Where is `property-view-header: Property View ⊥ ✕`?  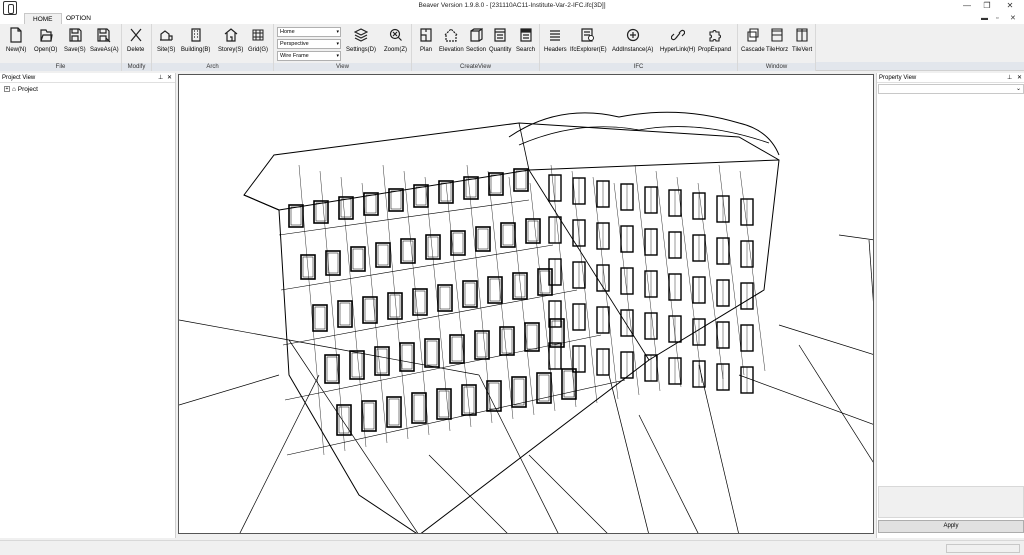
property-view-header: Property View ⊥ ✕ is located at coordinates (950, 78).